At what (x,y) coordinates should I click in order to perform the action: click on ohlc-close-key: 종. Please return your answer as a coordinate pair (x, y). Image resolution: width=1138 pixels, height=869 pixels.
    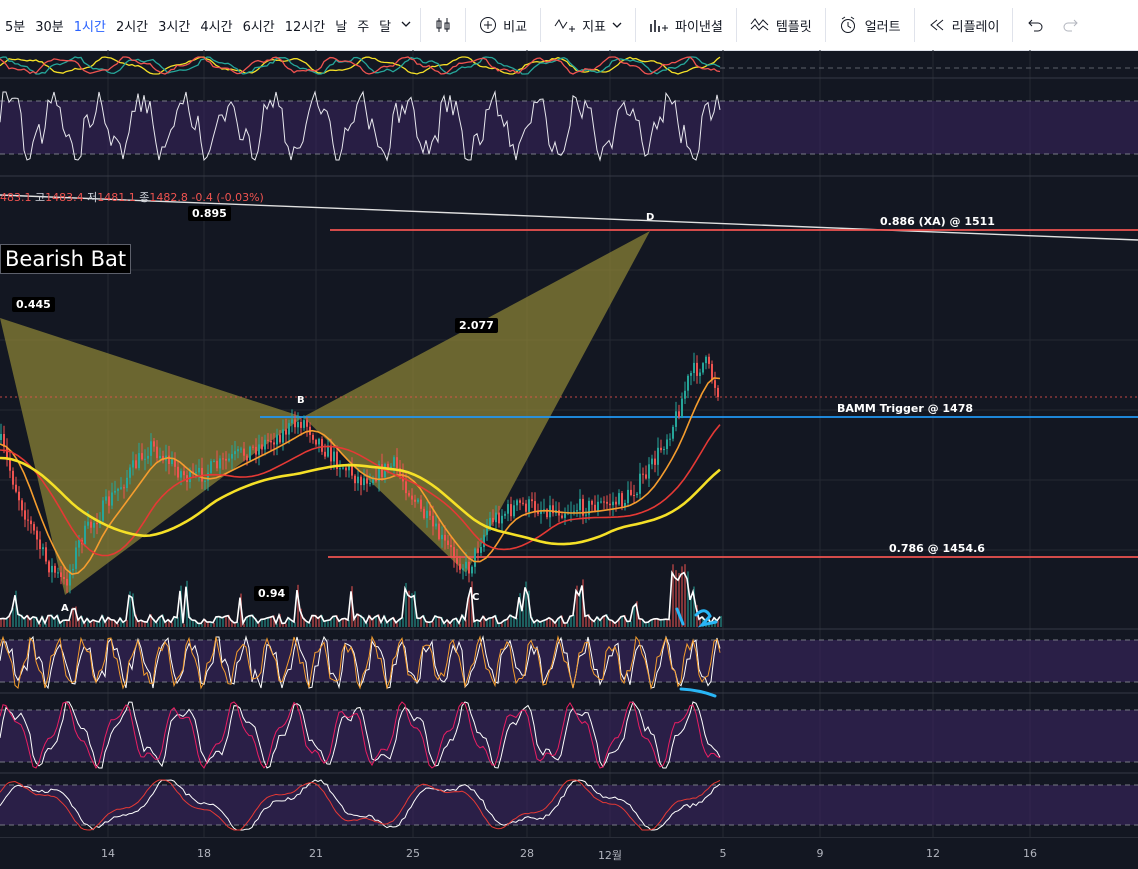
    Looking at the image, I should click on (144, 197).